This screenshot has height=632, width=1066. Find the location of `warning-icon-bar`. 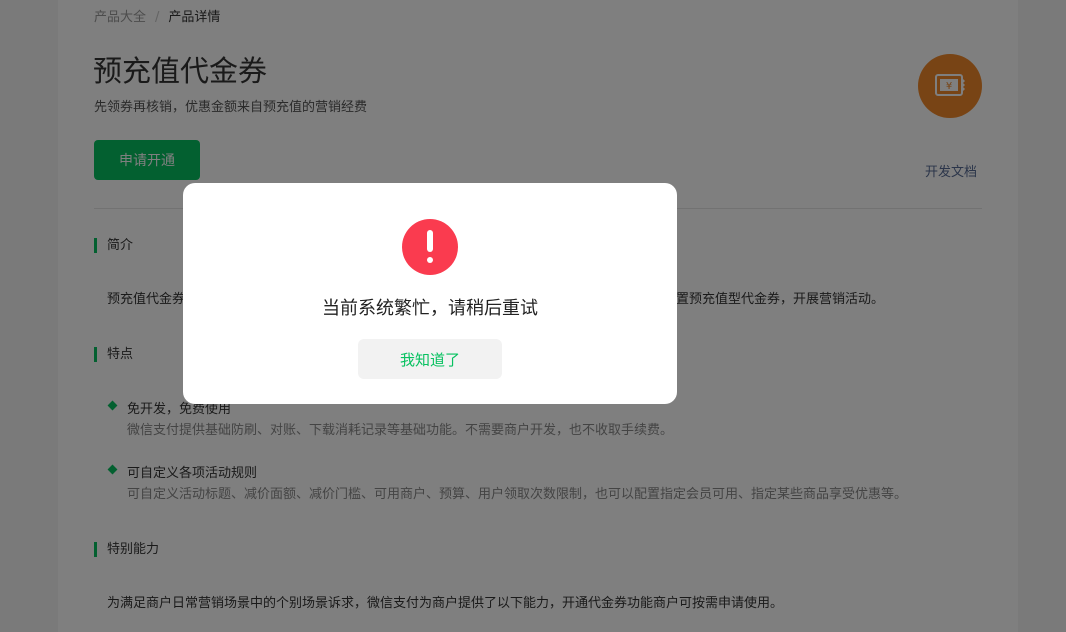

warning-icon-bar is located at coordinates (430, 241).